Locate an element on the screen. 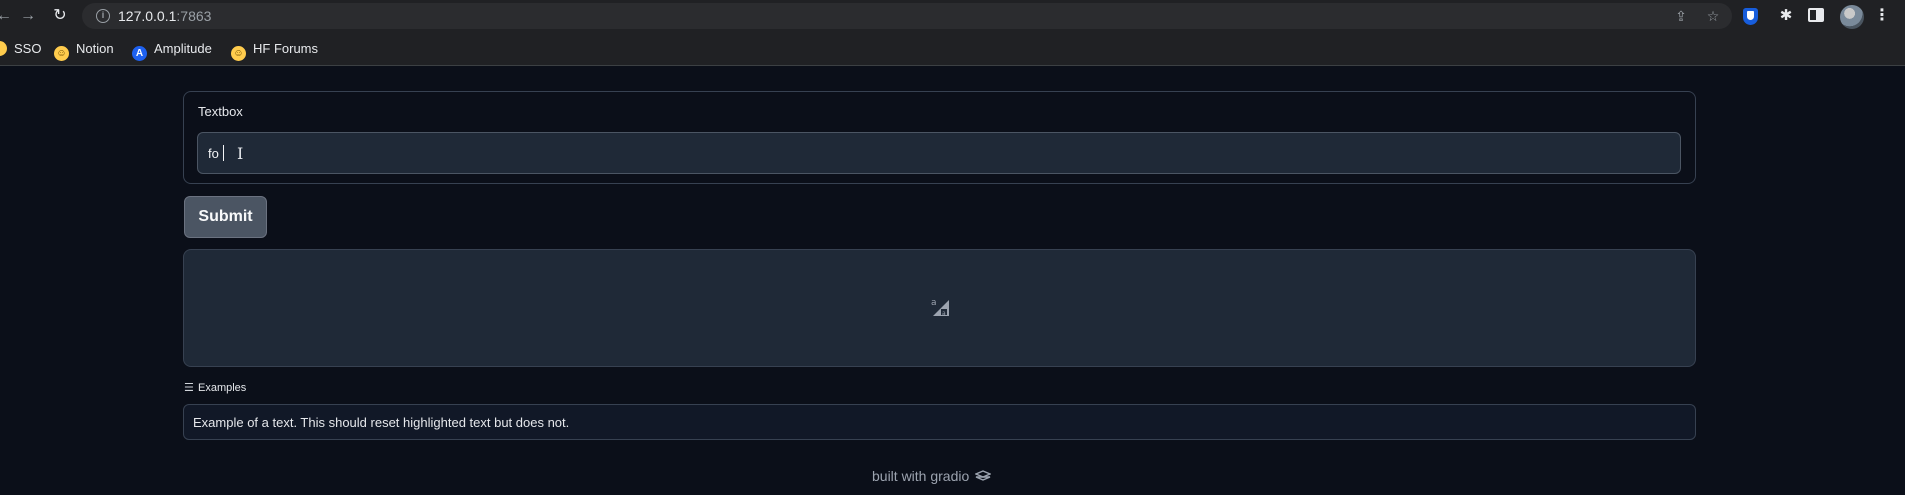 The width and height of the screenshot is (1905, 495). site-info-icon: i is located at coordinates (103, 16).